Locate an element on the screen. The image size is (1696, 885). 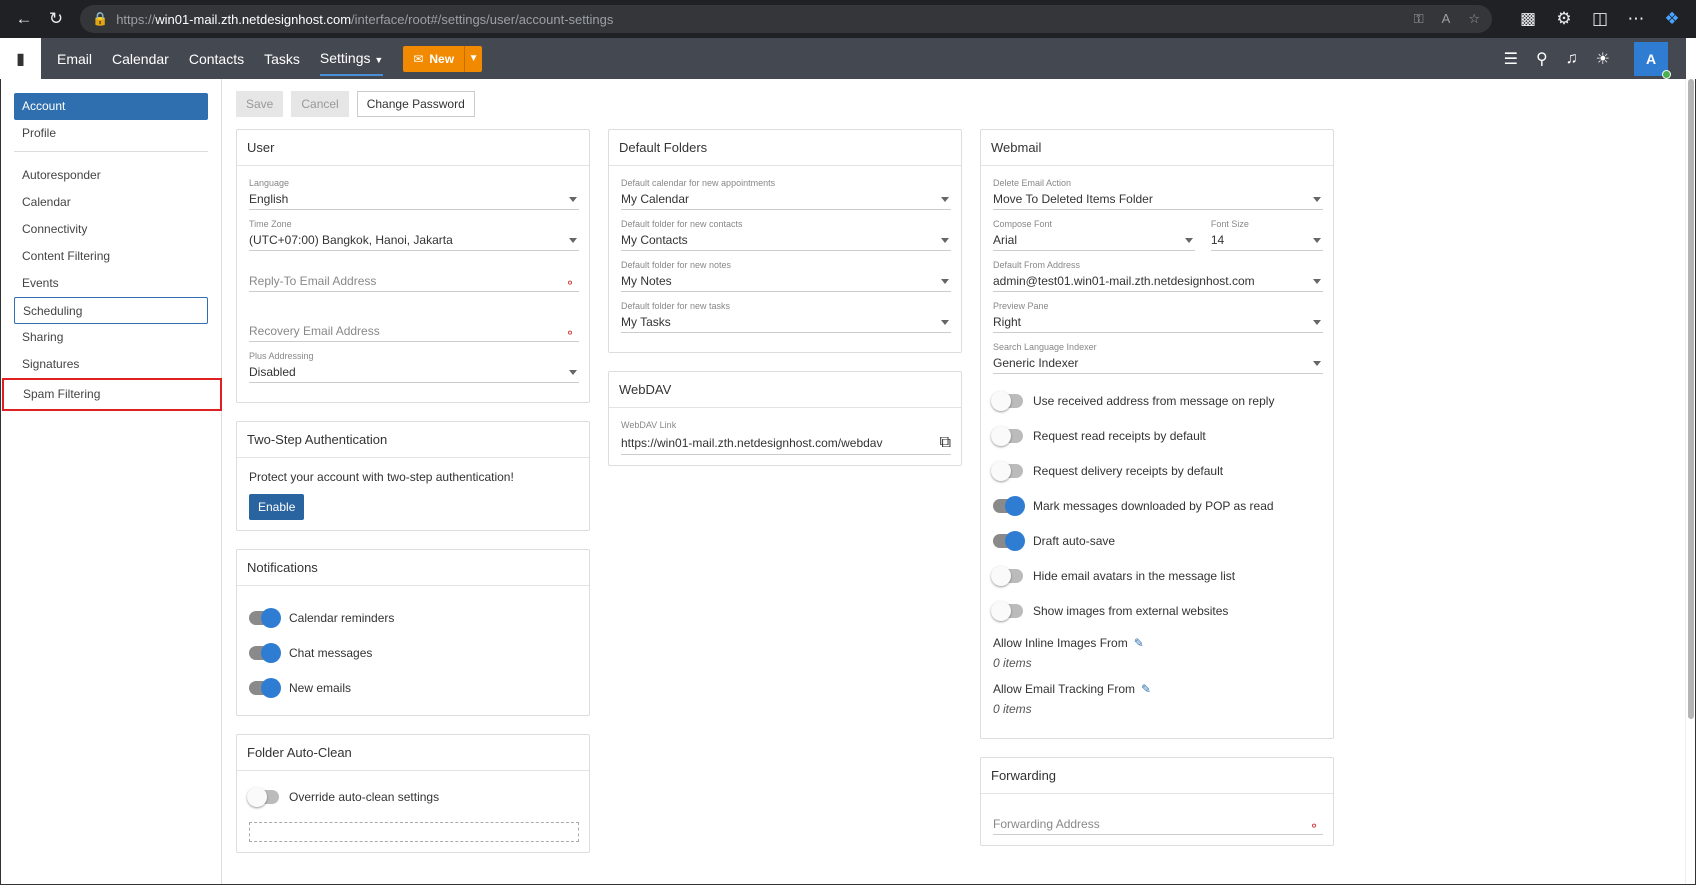
language-indexer-label: Search Language Indexer is located at coordinates (1045, 347).